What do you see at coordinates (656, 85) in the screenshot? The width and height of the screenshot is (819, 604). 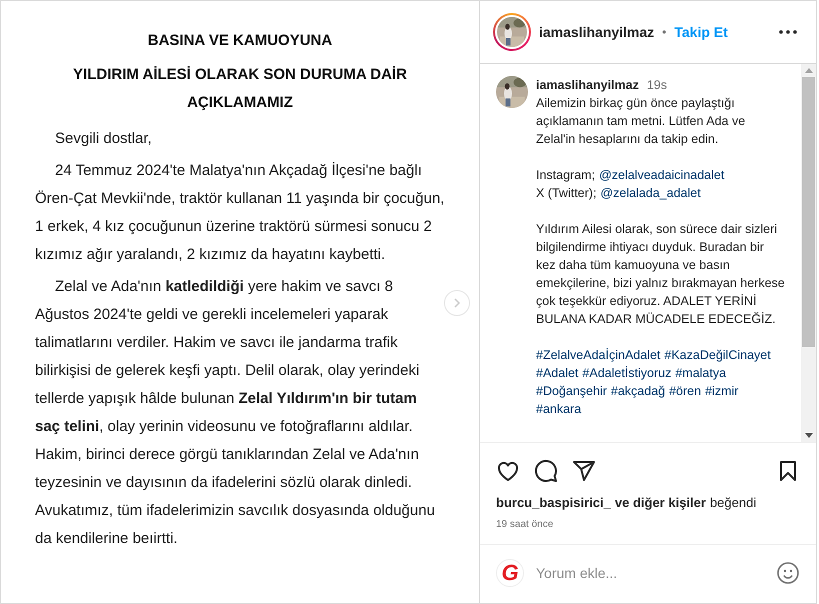 I see `caption-time: 19s` at bounding box center [656, 85].